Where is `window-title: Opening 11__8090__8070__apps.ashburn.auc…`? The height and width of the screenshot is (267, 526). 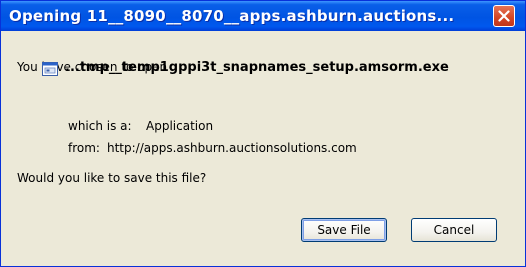 window-title: Opening 11__8090__8070__apps.ashburn.auc… is located at coordinates (232, 16).